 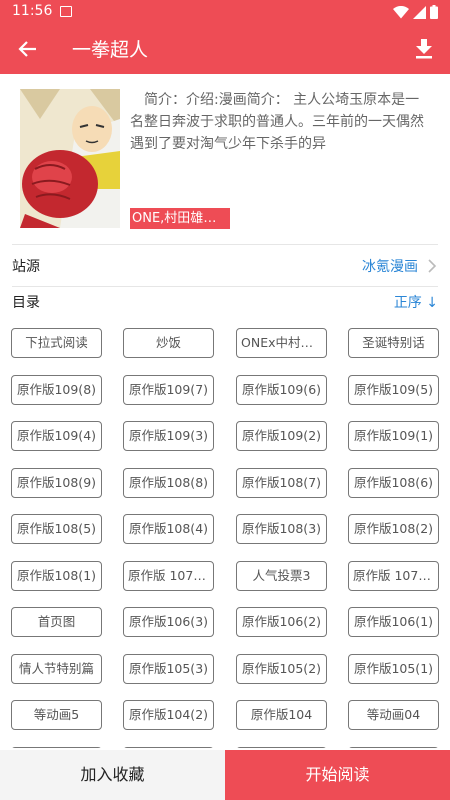 What do you see at coordinates (168, 622) in the screenshot?
I see `chapter-button: 原作版106(3)` at bounding box center [168, 622].